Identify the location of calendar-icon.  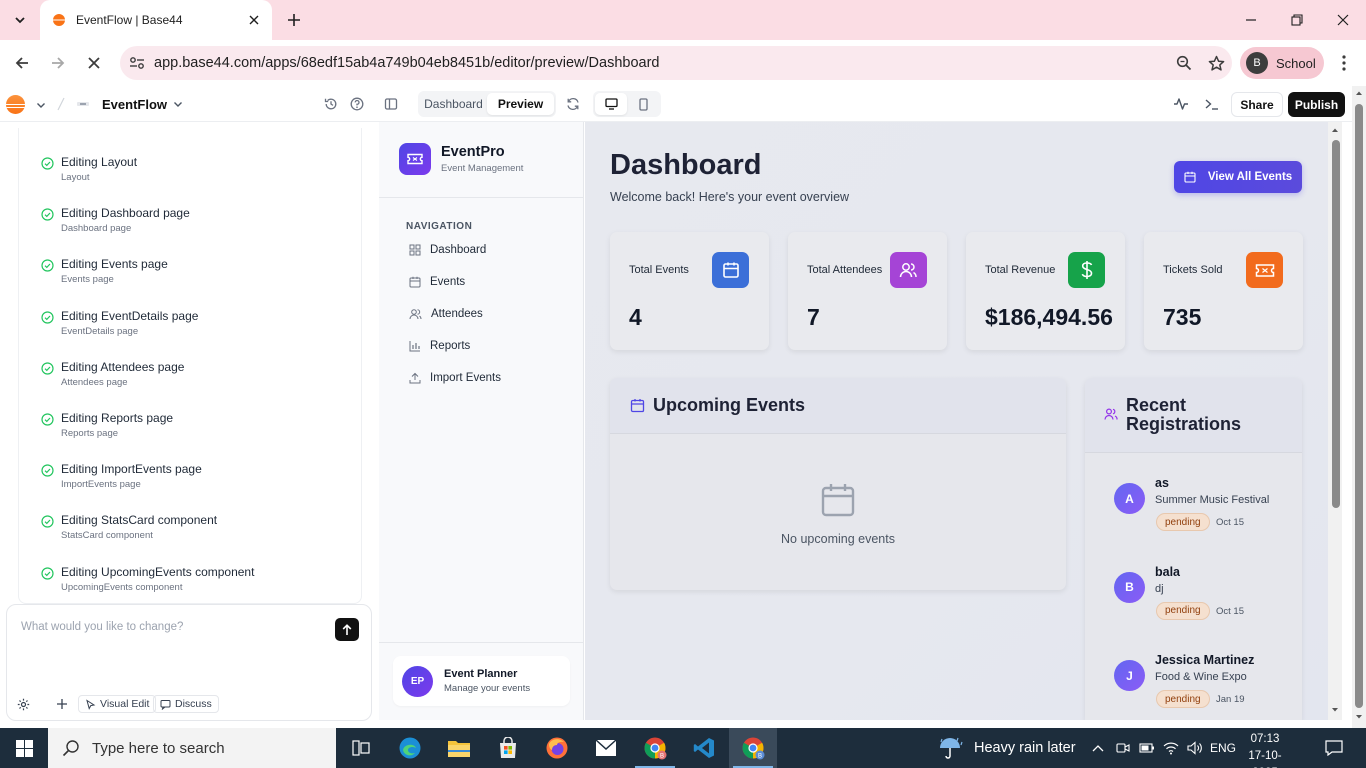
(730, 270).